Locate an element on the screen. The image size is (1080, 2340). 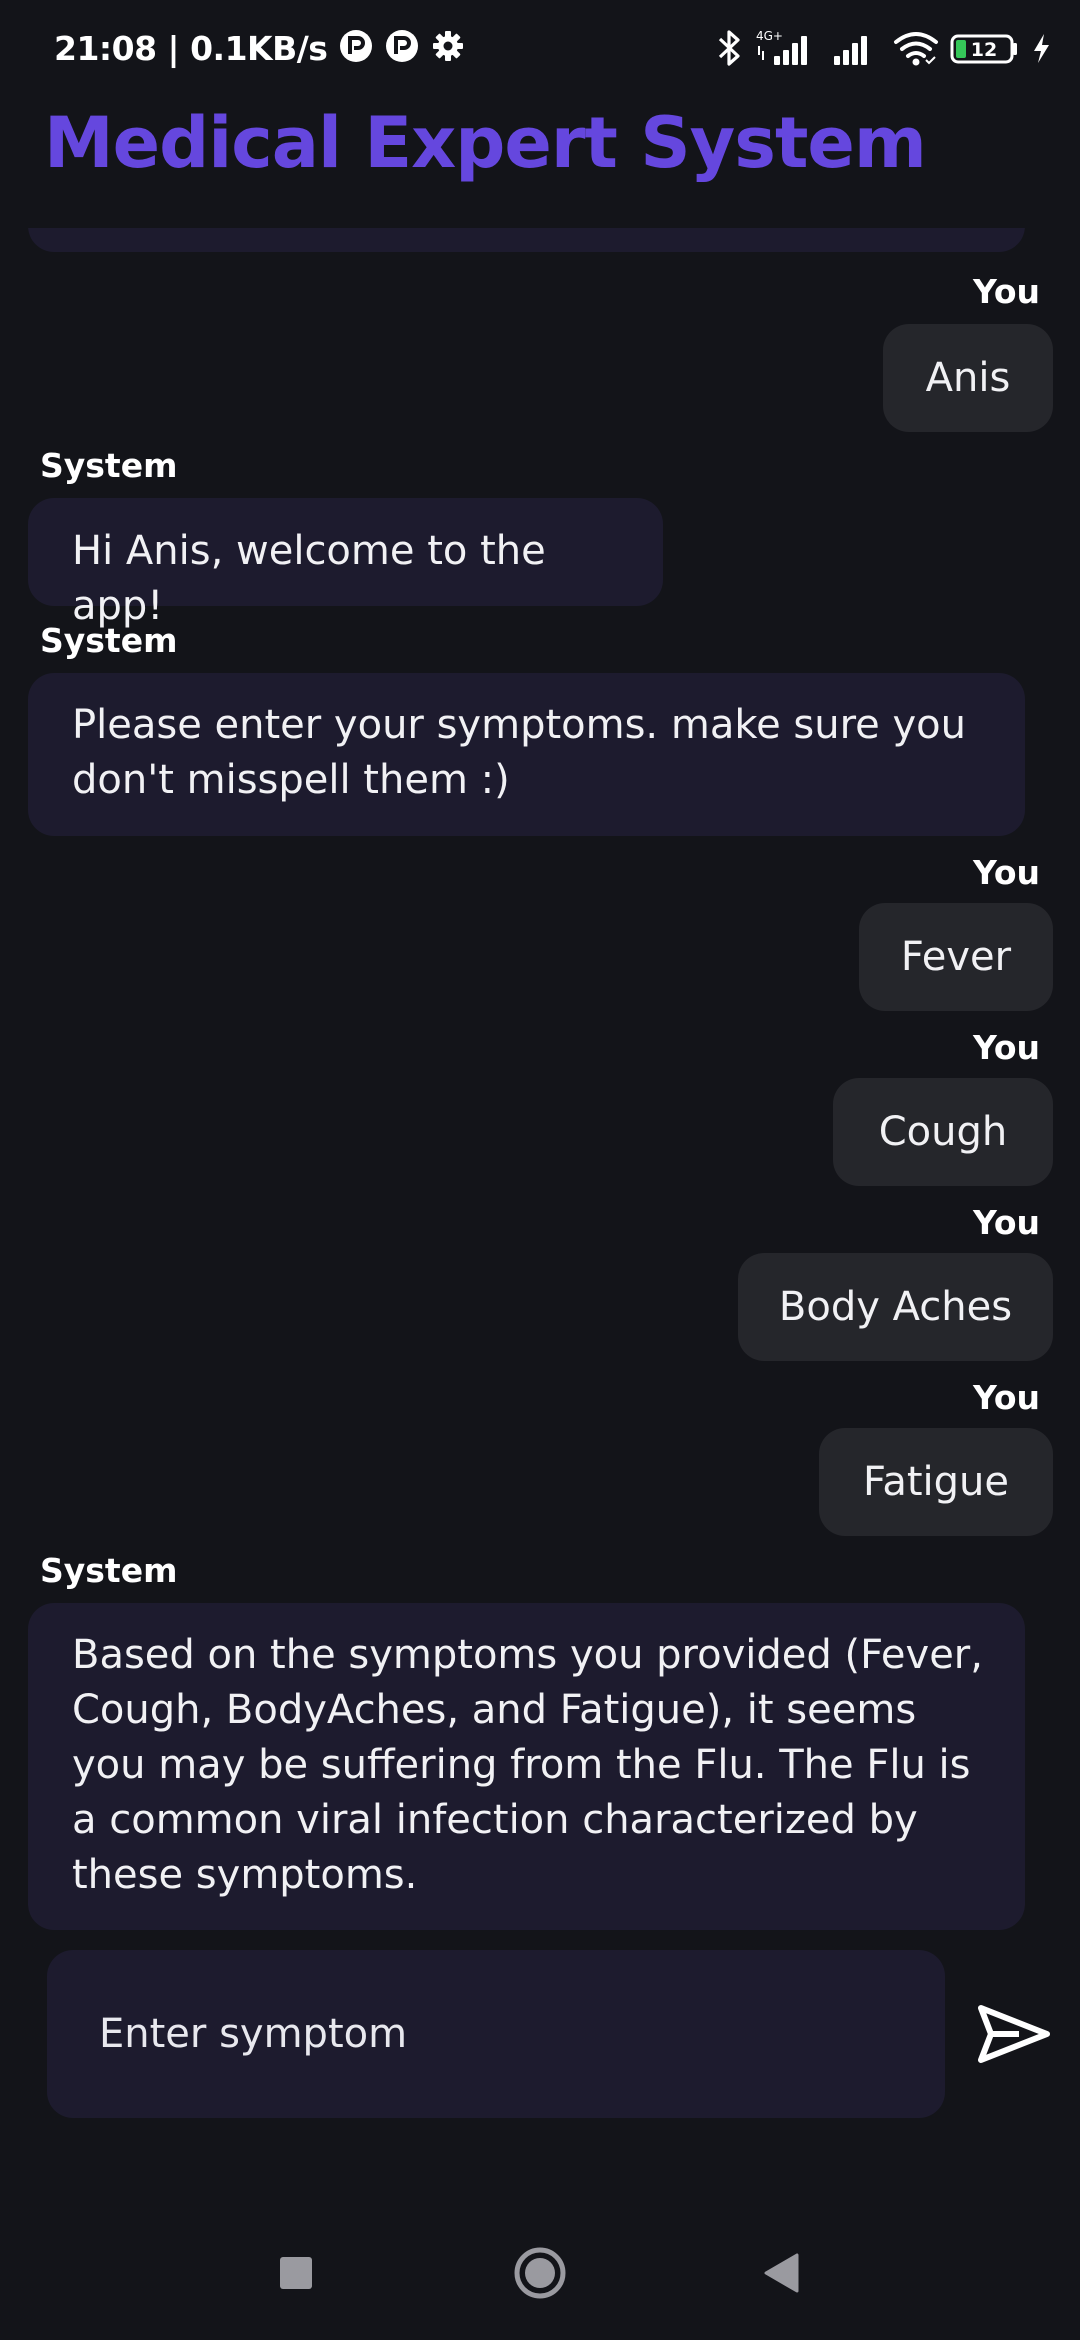
system-message-bubble: Hi Anis, welcome to the app! is located at coordinates (345, 563).